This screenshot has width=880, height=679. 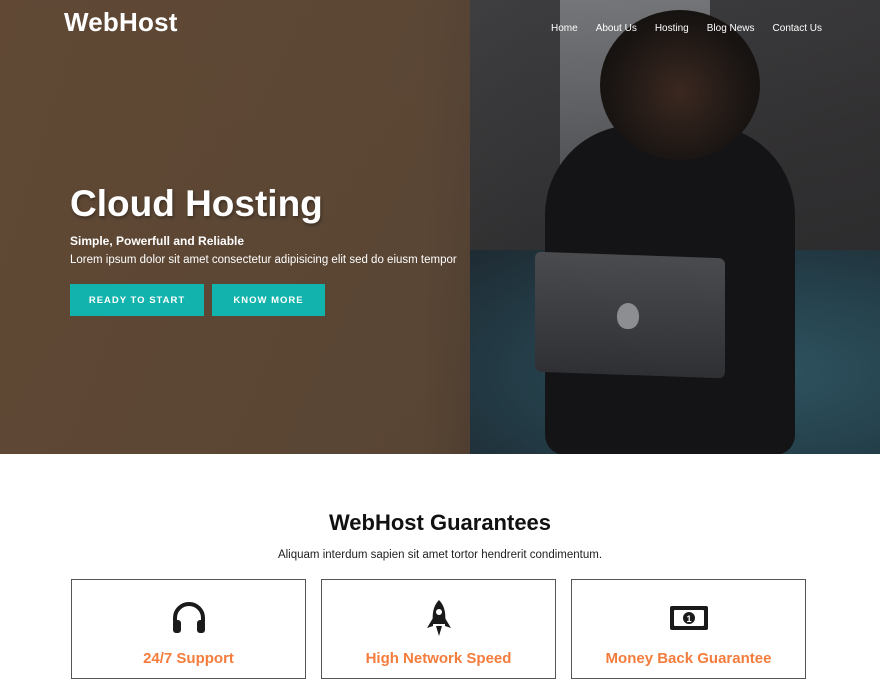 I want to click on hero-subtitle: Simple, Powerfull and Reliable, so click(x=157, y=241).